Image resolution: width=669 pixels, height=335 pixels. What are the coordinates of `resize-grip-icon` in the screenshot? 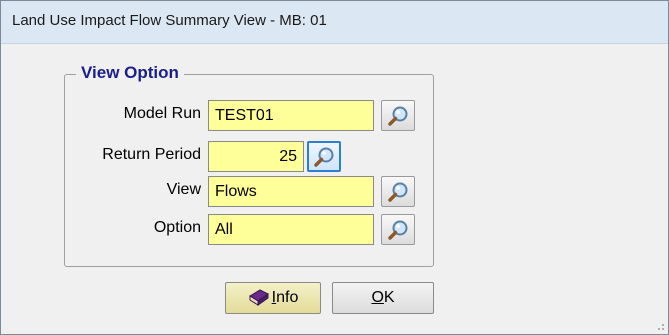 It's located at (659, 325).